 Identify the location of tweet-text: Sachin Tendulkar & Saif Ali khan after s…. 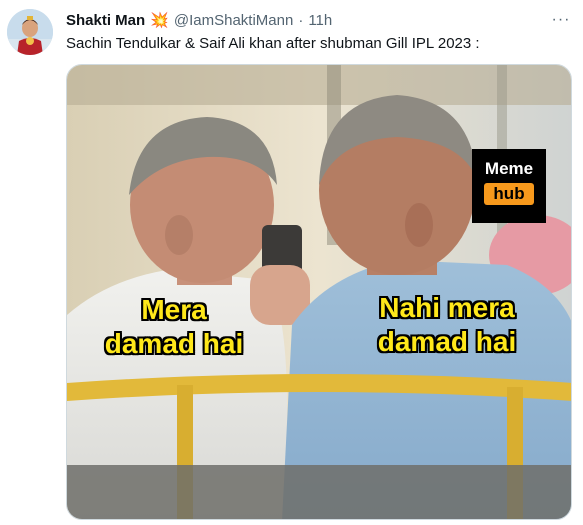
(273, 43).